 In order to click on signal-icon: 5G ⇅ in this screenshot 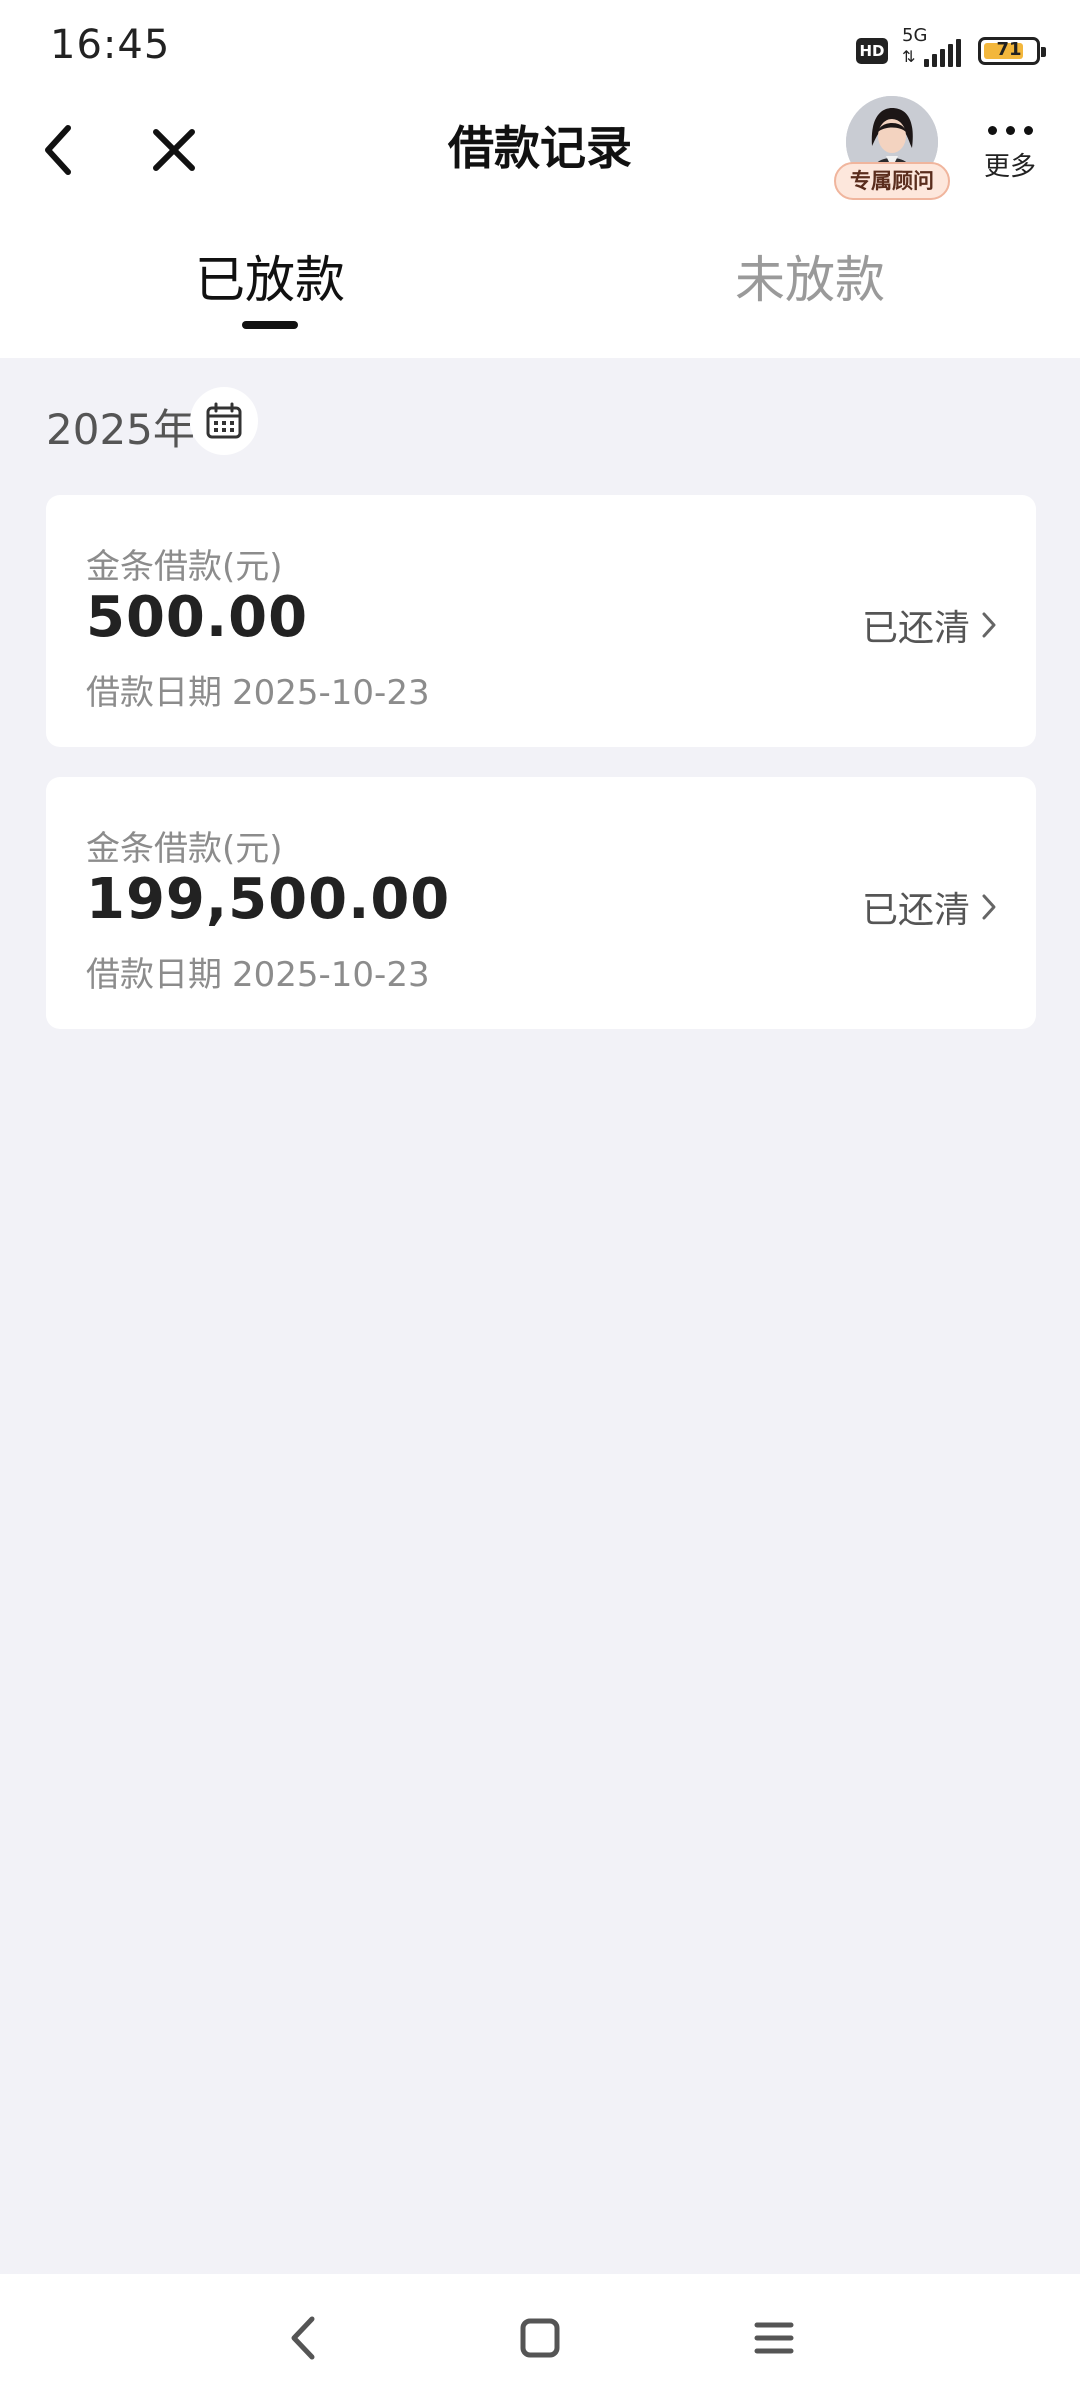, I will do `click(933, 48)`.